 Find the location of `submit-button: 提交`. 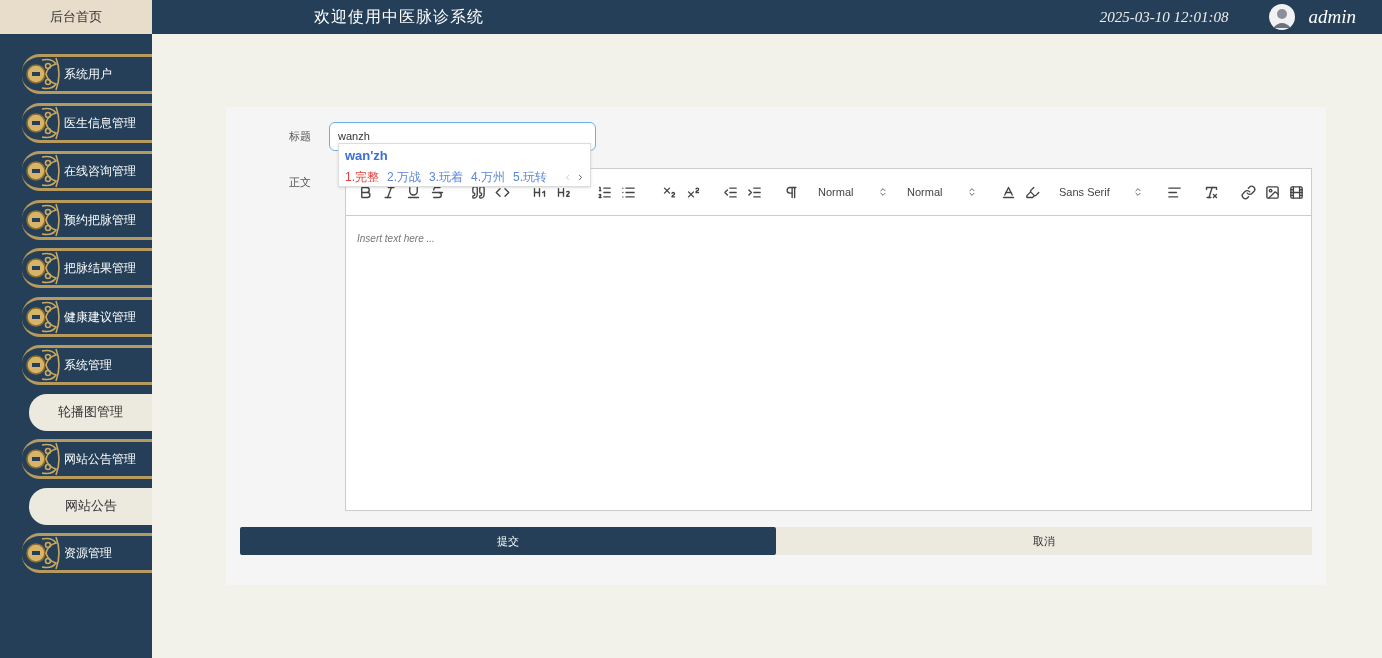

submit-button: 提交 is located at coordinates (508, 541).